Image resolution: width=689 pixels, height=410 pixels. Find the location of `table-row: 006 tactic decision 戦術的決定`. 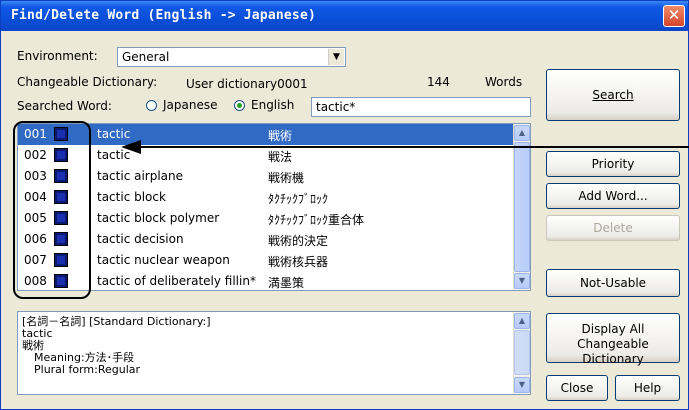

table-row: 006 tactic decision 戦術的決定 is located at coordinates (266, 239).